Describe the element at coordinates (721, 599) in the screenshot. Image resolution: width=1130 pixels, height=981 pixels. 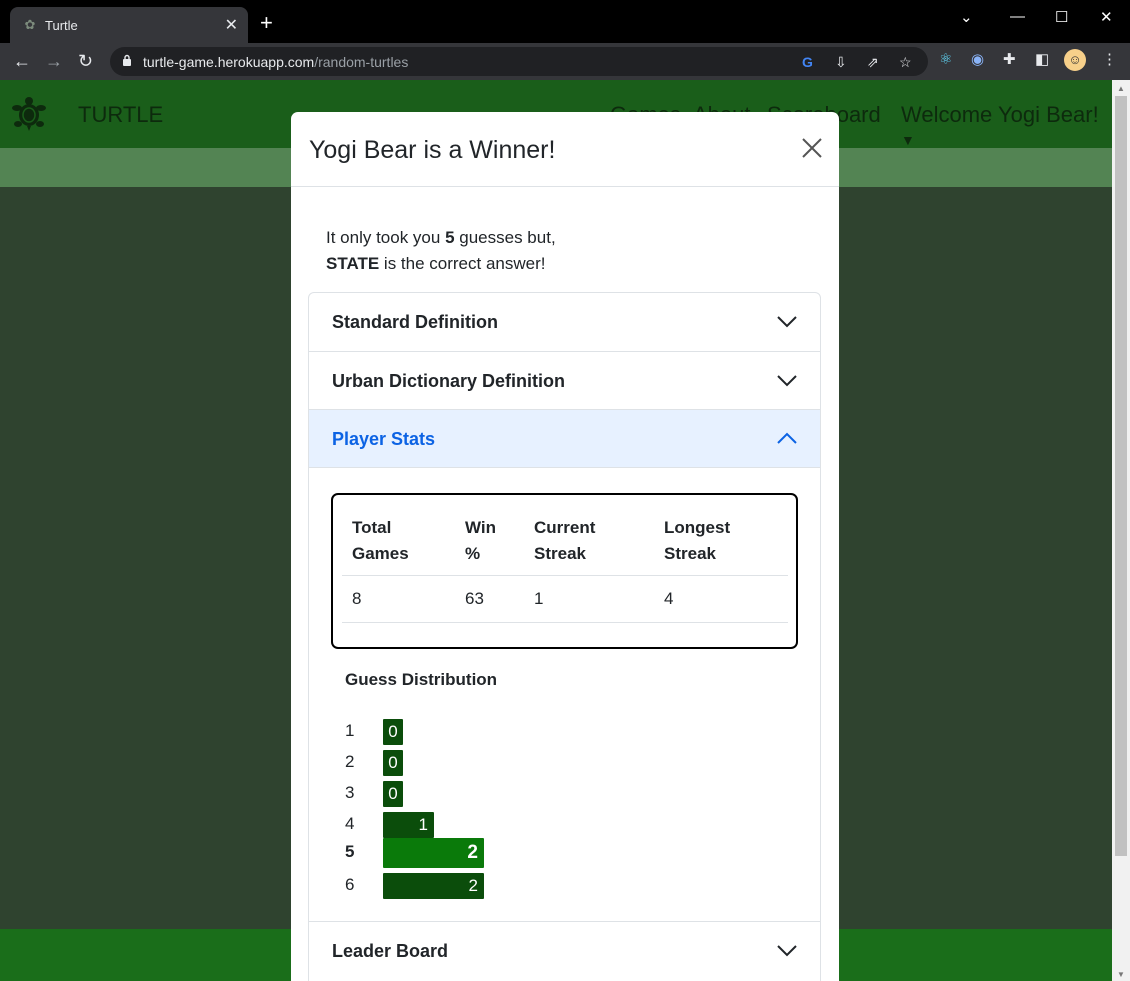
I see `value-longest-streak: 4` at that location.